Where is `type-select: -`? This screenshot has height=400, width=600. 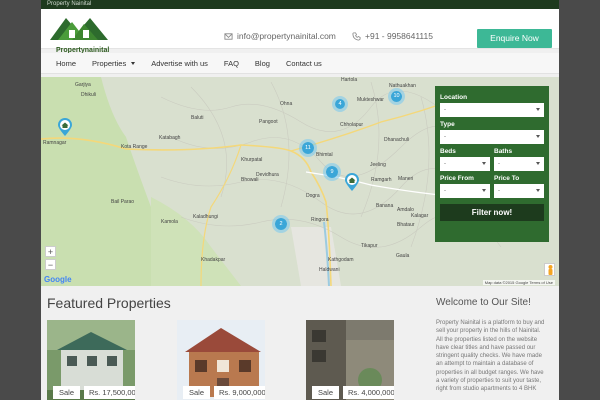 type-select: - is located at coordinates (492, 137).